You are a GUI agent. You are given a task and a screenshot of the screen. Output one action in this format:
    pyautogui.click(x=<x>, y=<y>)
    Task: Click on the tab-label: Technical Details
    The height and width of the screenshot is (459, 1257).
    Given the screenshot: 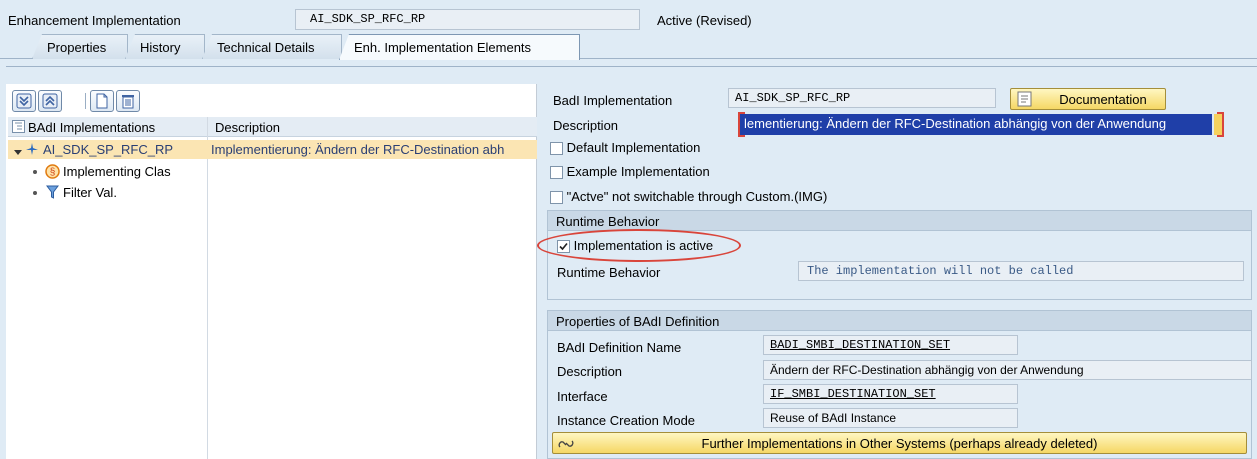 What is the action you would take?
    pyautogui.click(x=266, y=47)
    